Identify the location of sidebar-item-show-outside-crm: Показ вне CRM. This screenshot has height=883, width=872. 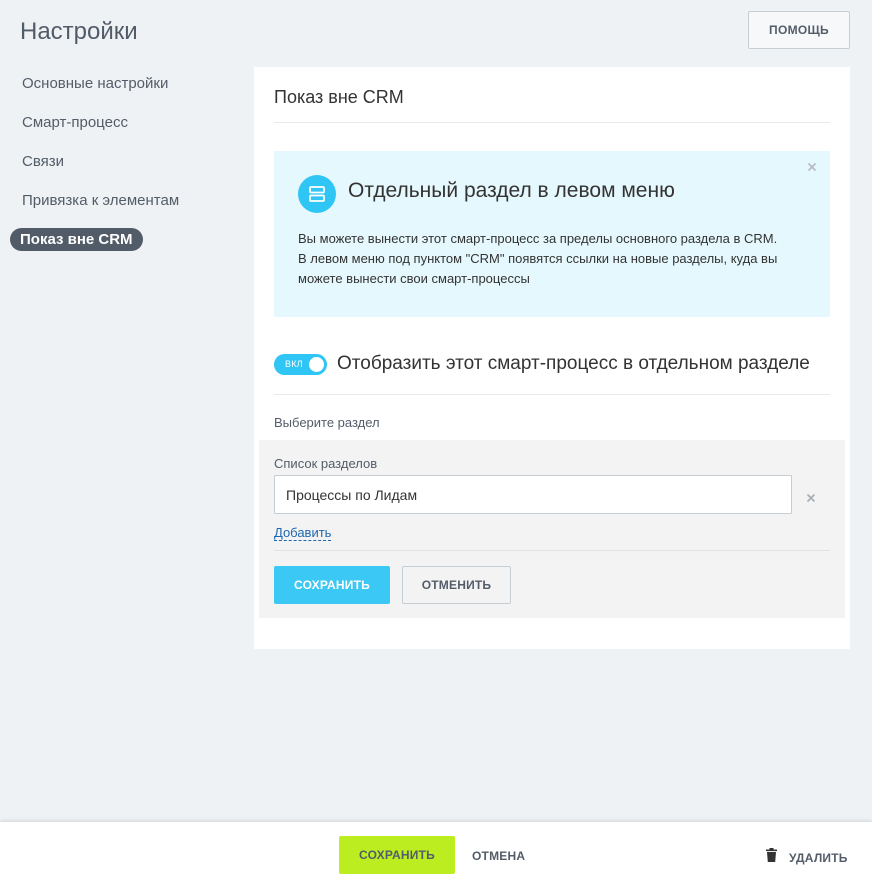
(76, 239).